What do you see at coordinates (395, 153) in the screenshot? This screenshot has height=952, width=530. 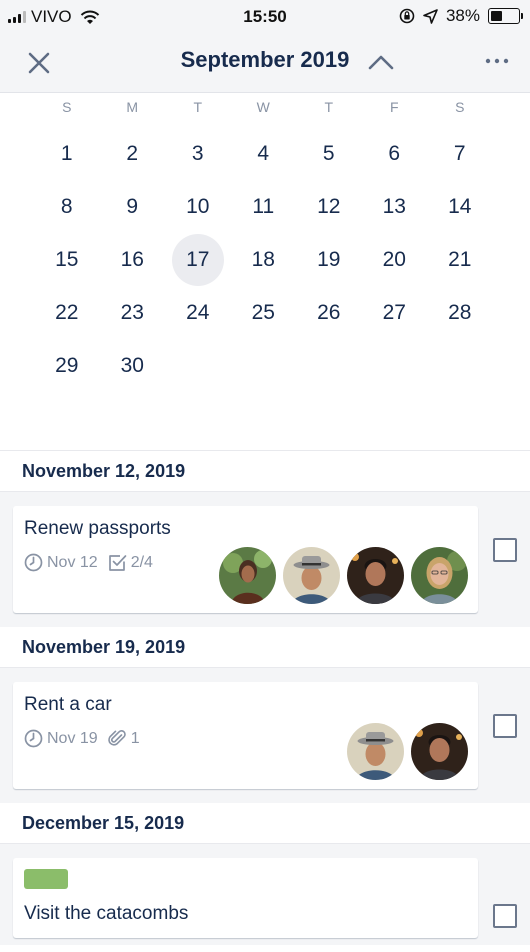 I see `calendar-day: 6` at bounding box center [395, 153].